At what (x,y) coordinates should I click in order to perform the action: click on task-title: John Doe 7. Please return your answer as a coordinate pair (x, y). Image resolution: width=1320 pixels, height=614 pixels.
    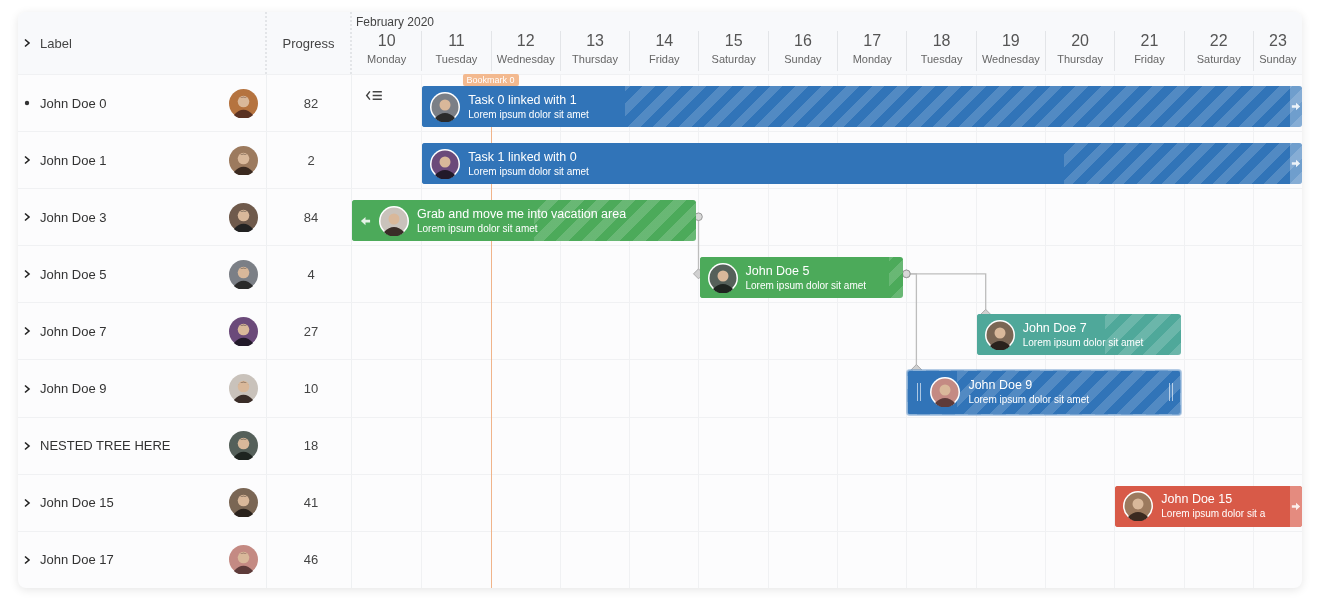
    Looking at the image, I should click on (1055, 327).